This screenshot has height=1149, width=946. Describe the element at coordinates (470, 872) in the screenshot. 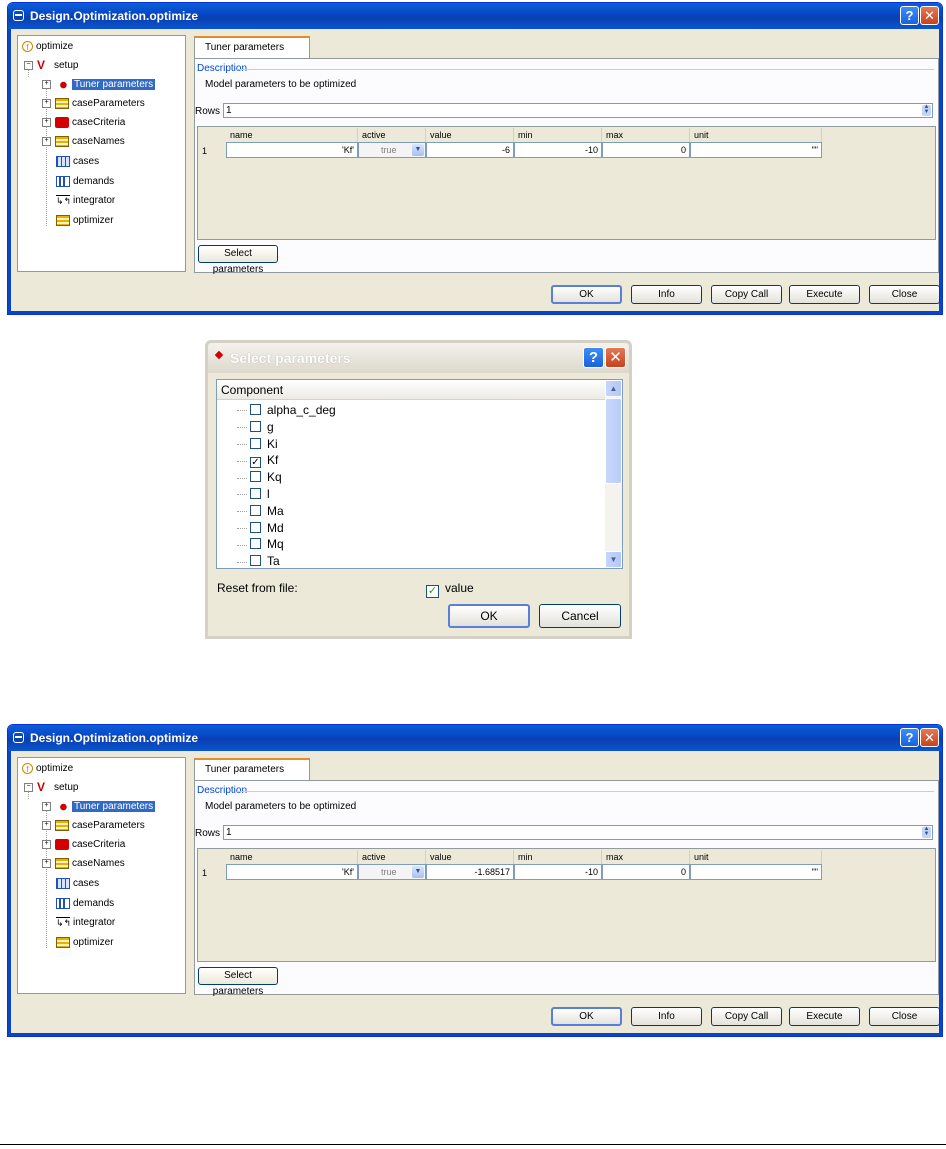

I see `cell-value: -1.68517` at that location.